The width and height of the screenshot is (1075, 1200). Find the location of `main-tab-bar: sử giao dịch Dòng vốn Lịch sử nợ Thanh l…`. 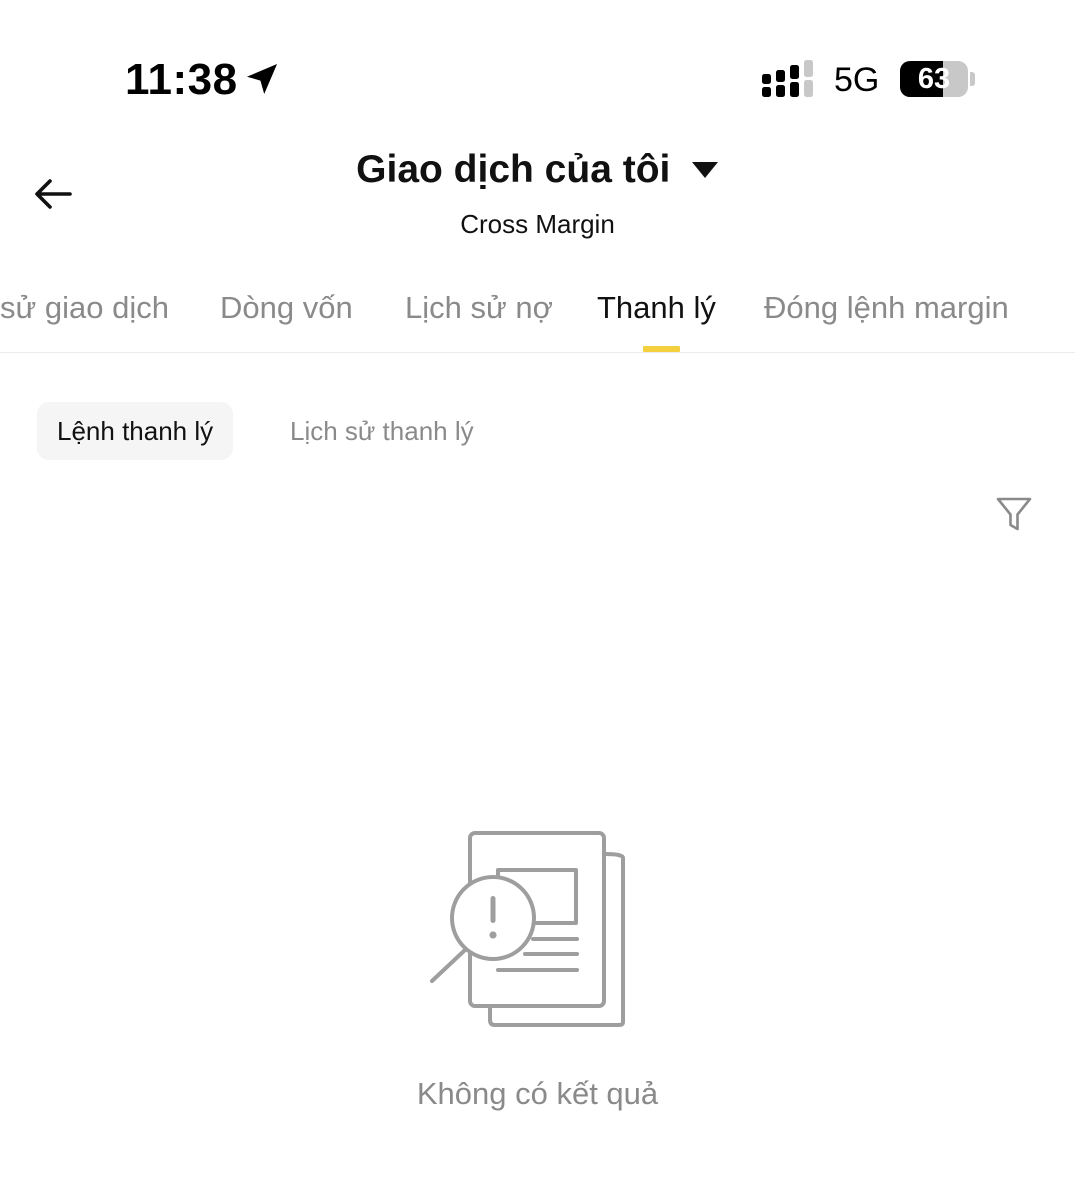

main-tab-bar: sử giao dịch Dòng vốn Lịch sử nợ Thanh l… is located at coordinates (537, 316).